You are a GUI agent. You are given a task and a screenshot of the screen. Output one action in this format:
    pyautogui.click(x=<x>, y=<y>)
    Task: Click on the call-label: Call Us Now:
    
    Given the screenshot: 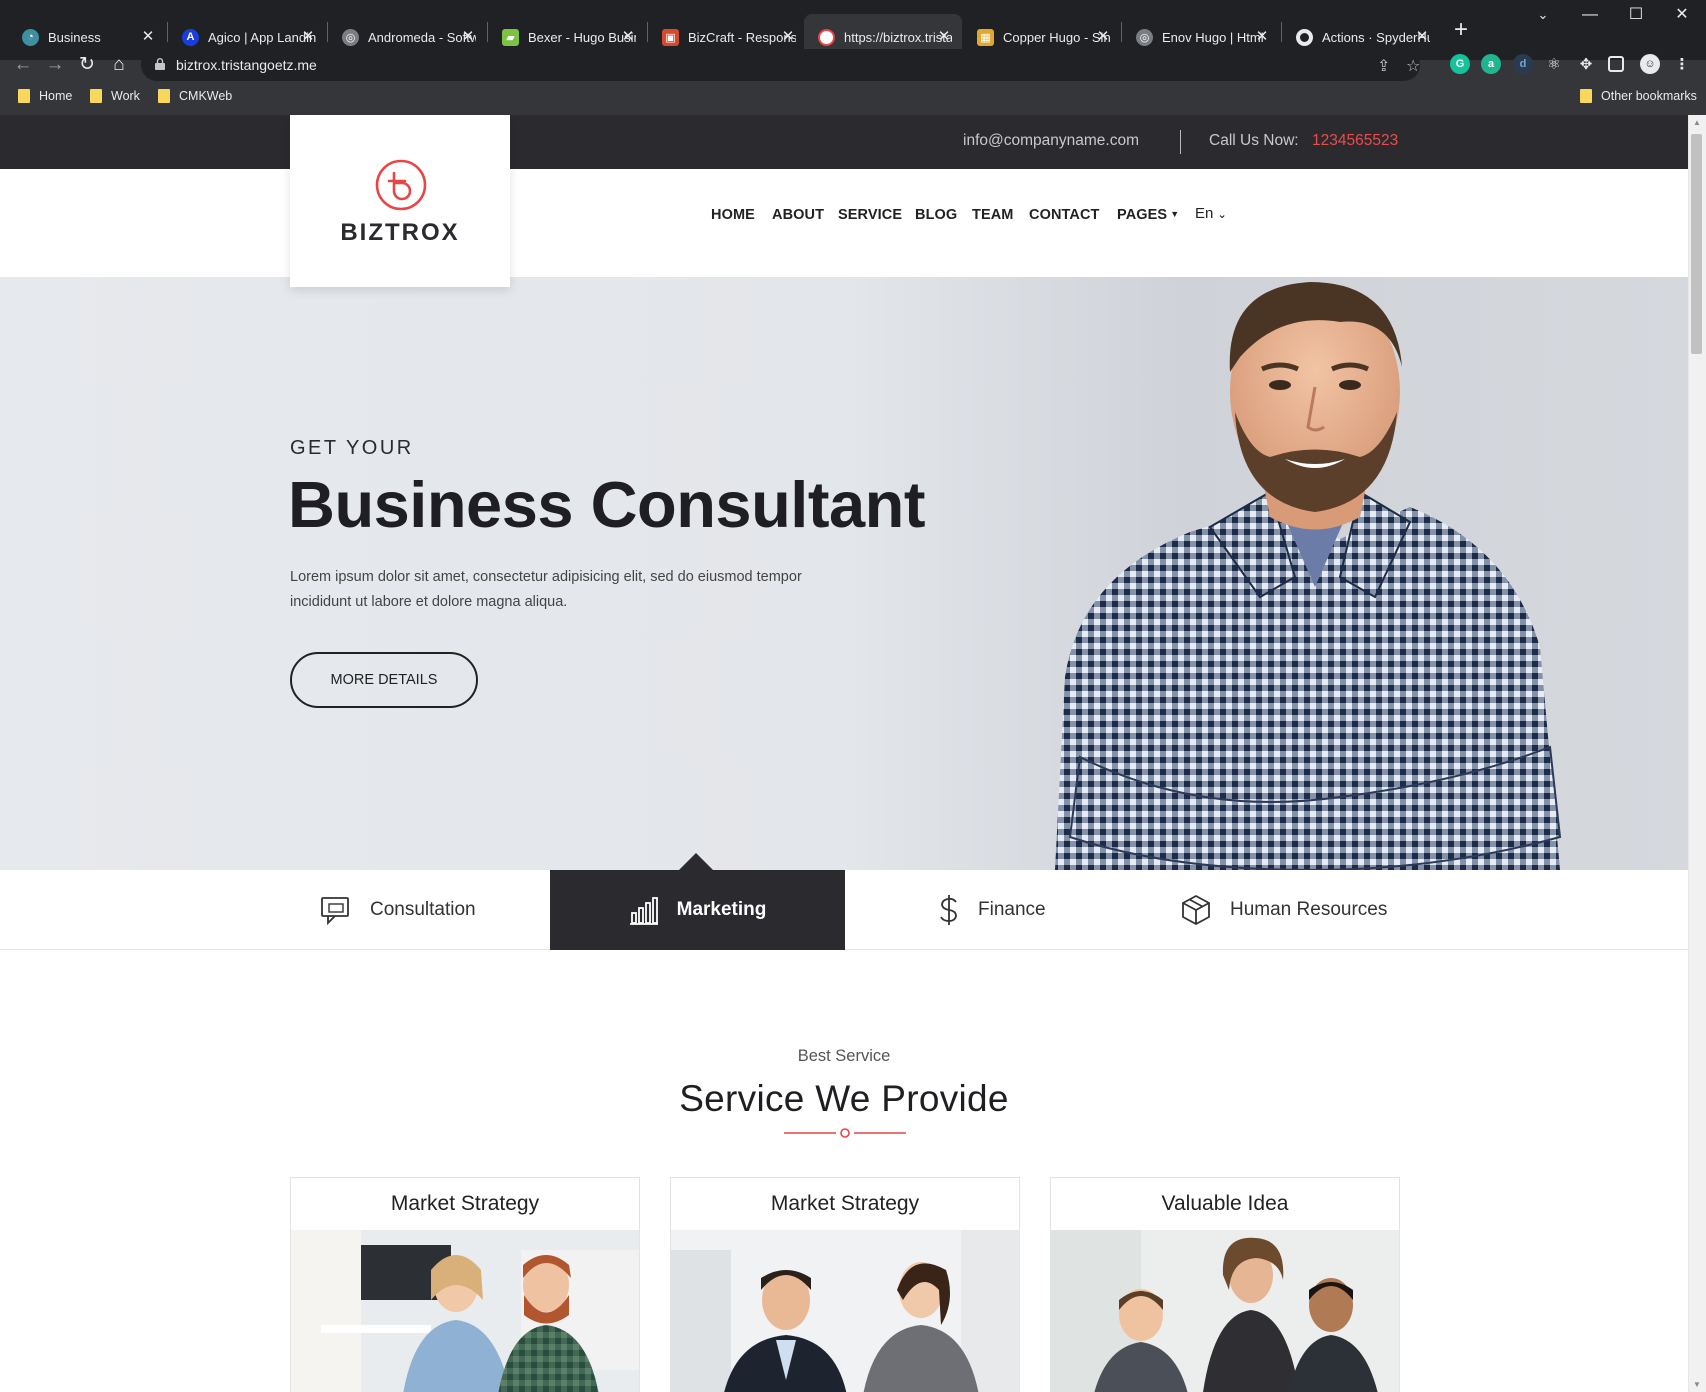 What is the action you would take?
    pyautogui.click(x=1254, y=140)
    